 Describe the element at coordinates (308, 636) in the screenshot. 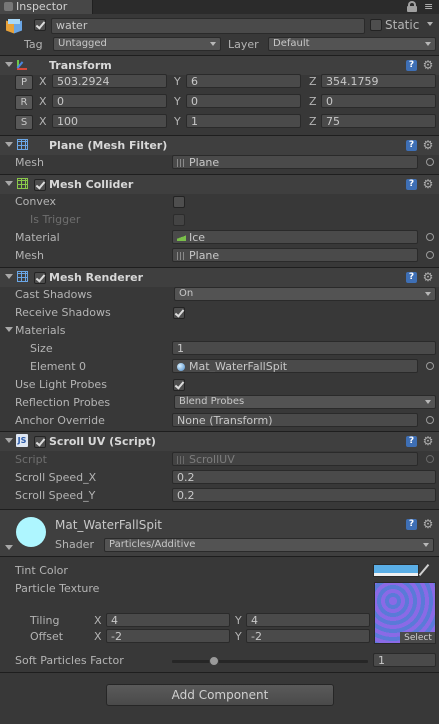

I see `offset-y-field: -2` at that location.